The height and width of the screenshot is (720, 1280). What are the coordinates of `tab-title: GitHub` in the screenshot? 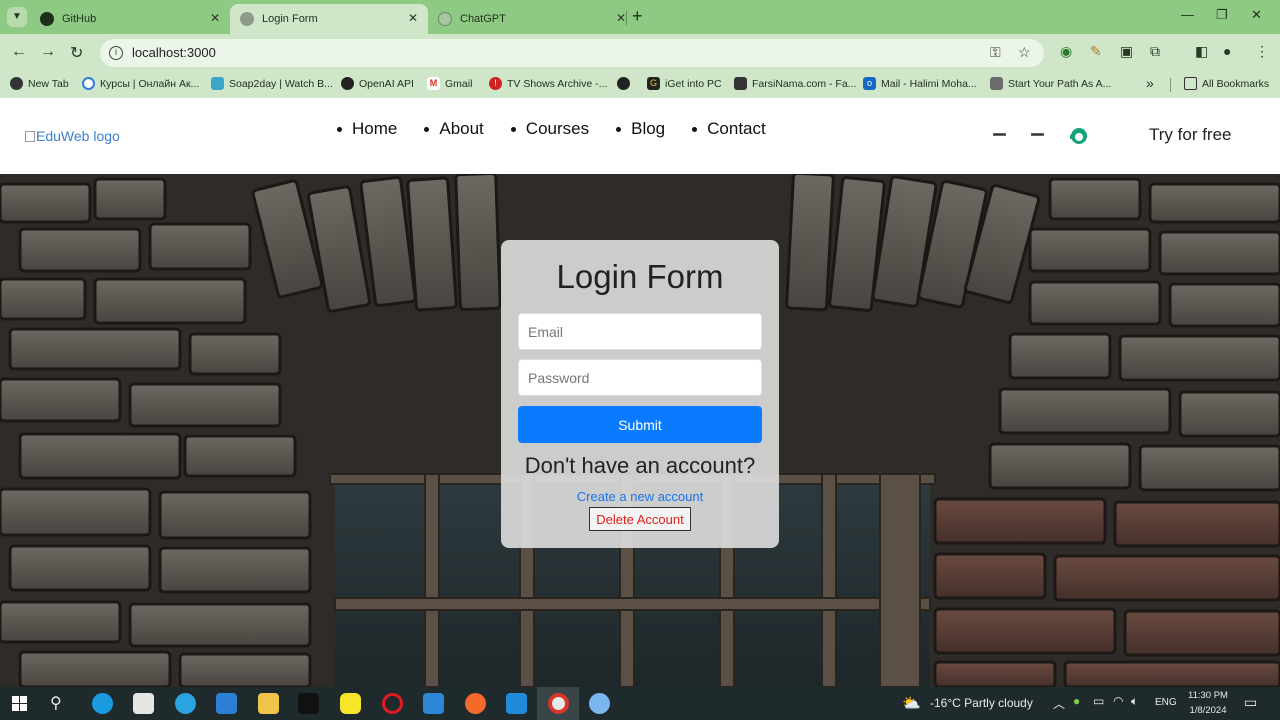 It's located at (79, 19).